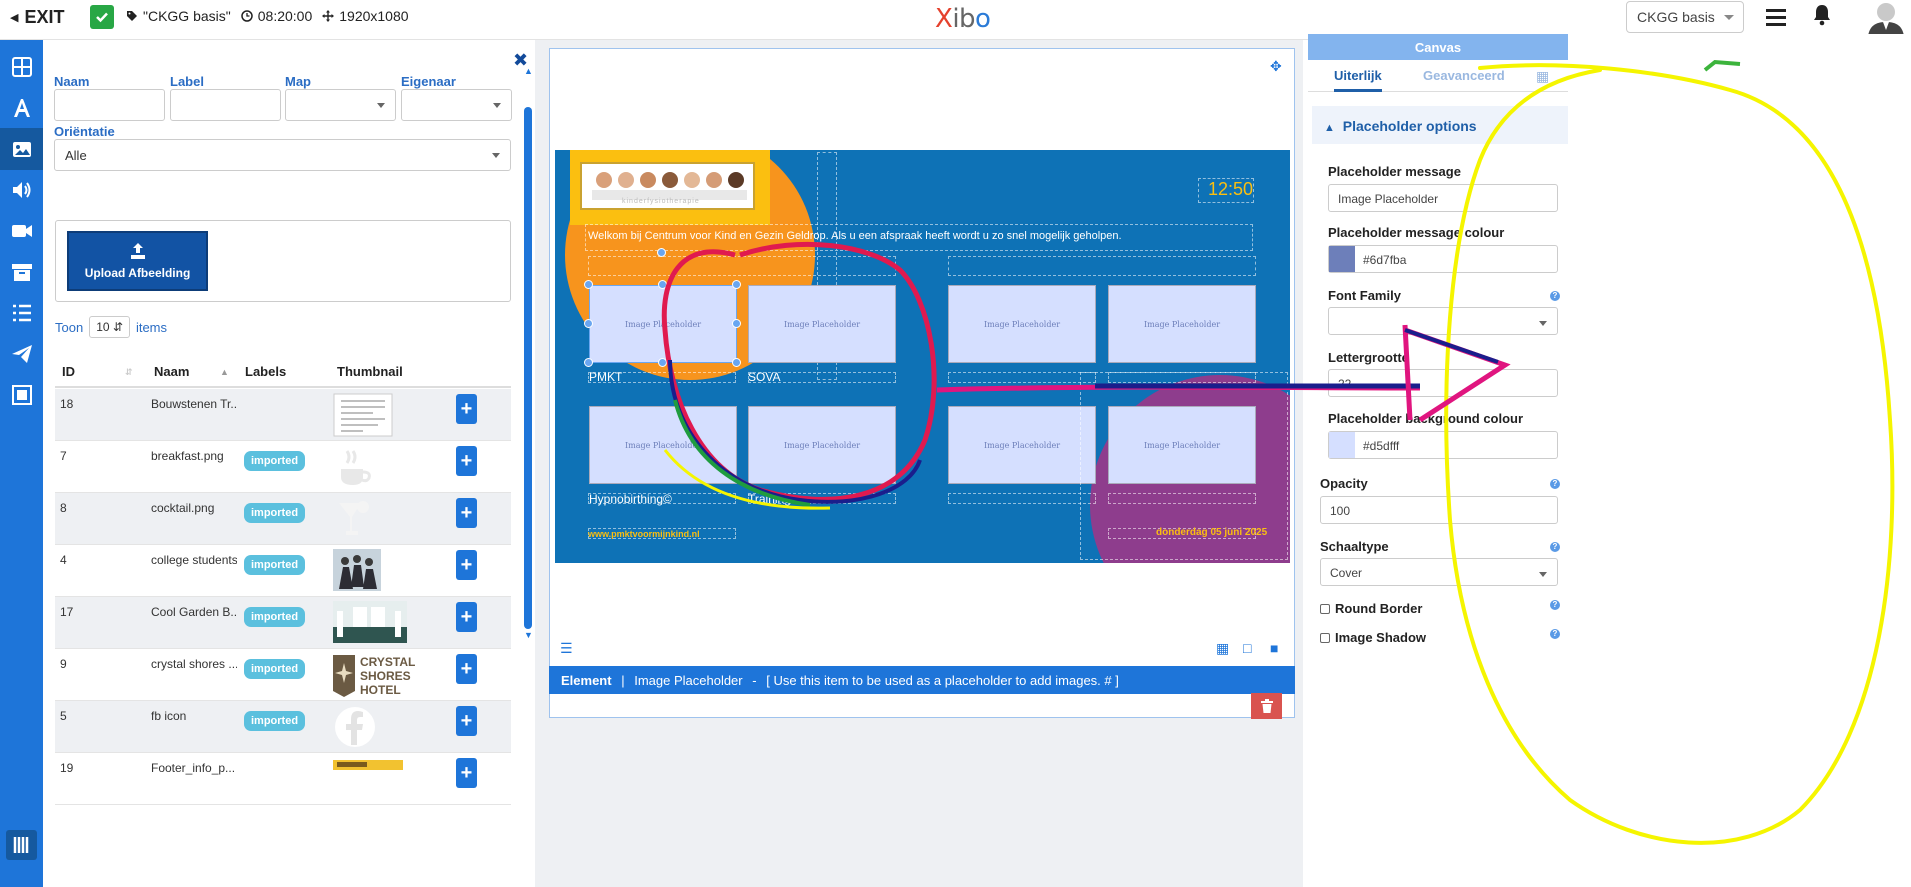 The width and height of the screenshot is (1911, 887). What do you see at coordinates (1394, 171) in the screenshot?
I see `placeholder-message-label: Placeholder message` at bounding box center [1394, 171].